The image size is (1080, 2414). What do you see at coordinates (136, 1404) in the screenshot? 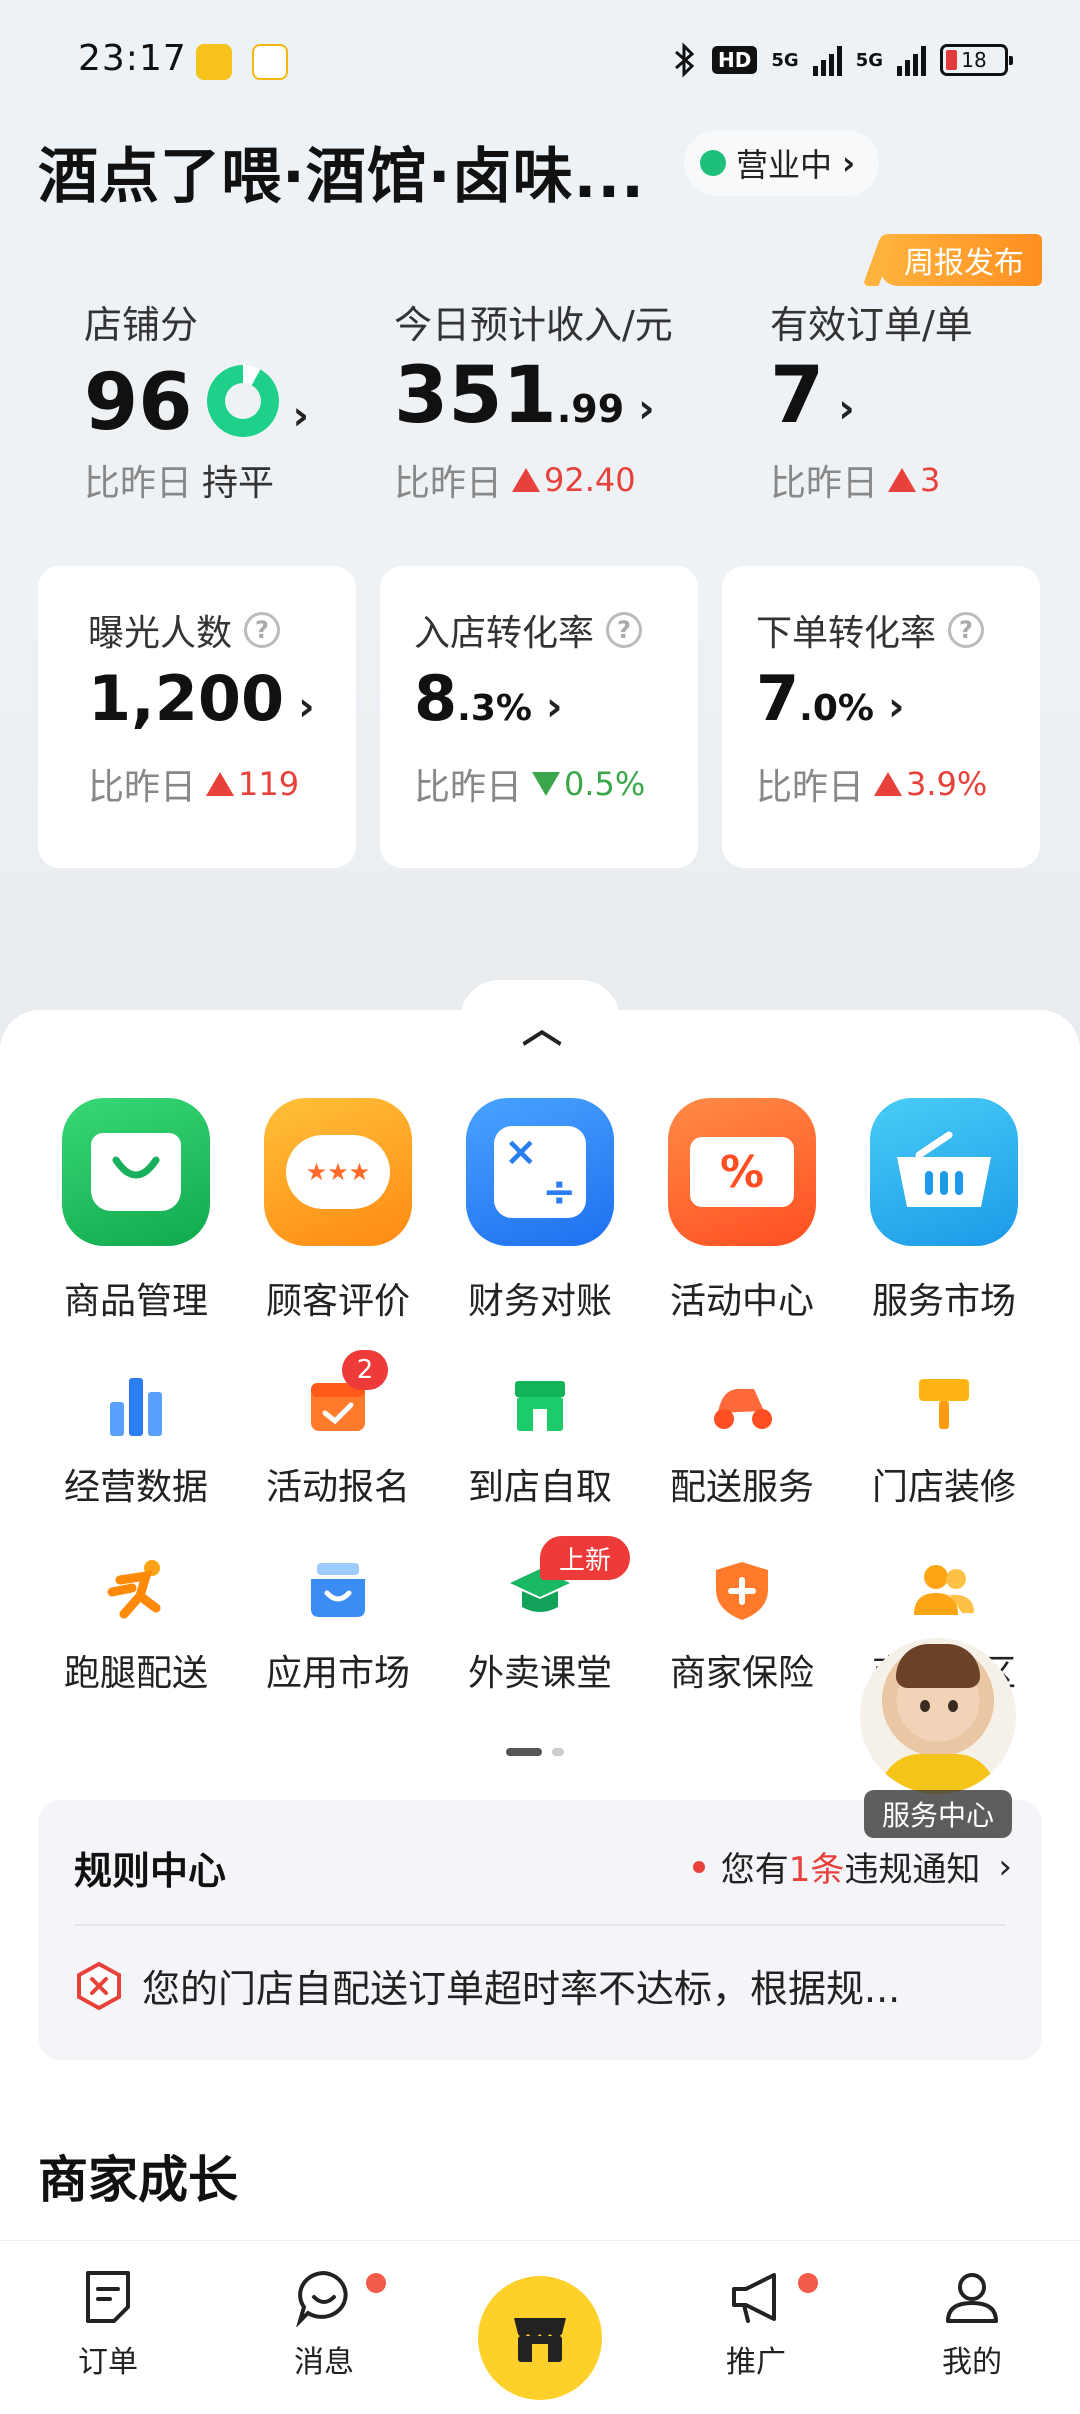
I see `bar-chart-icon` at bounding box center [136, 1404].